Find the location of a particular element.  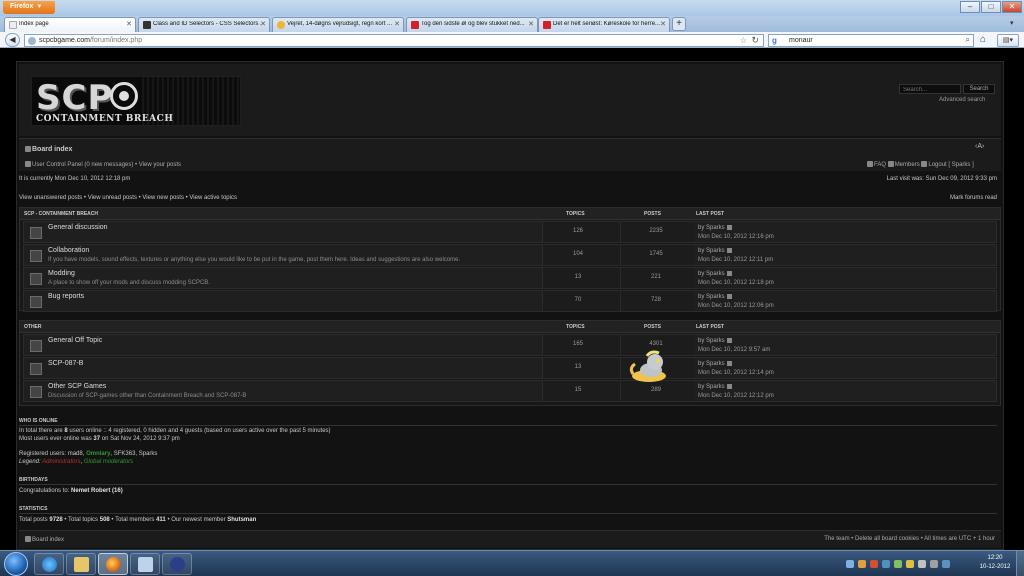

tab-index-page: Index page ✕ is located at coordinates (70, 24).